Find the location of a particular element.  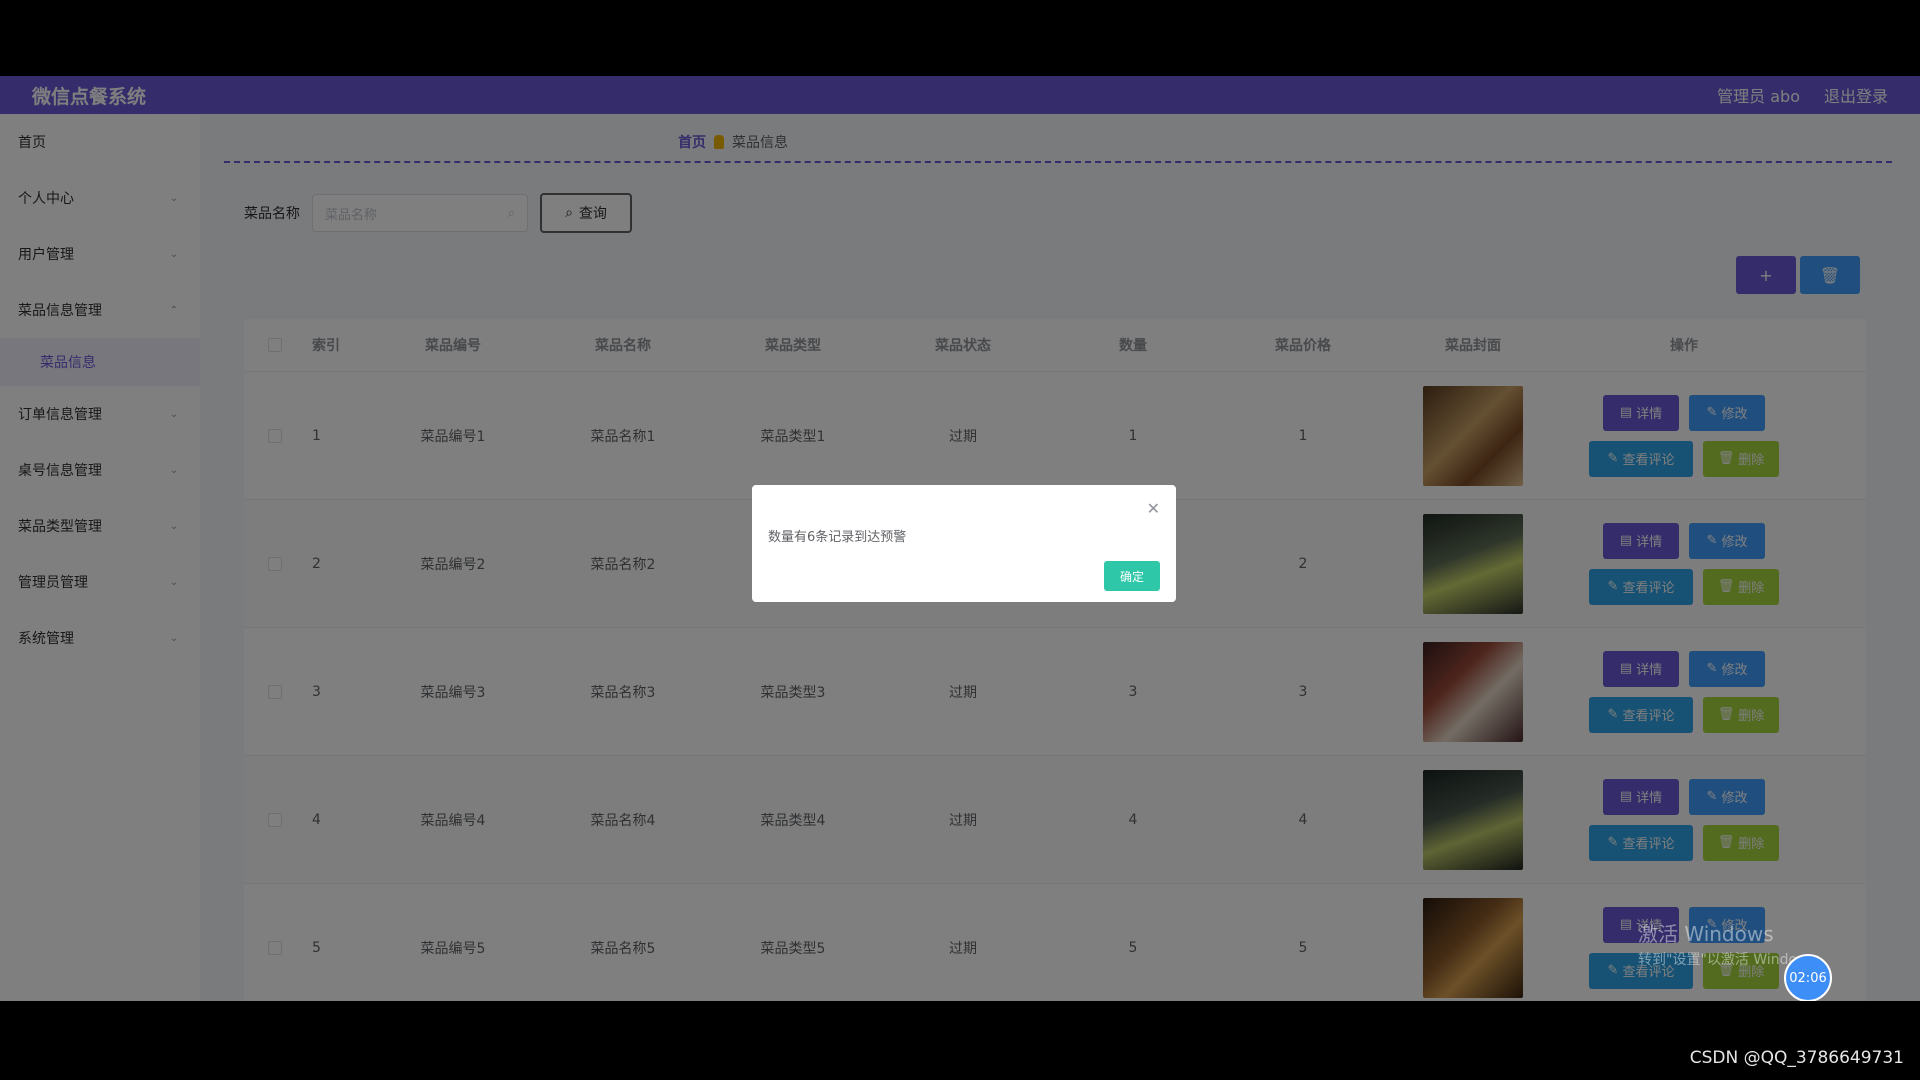

close-icon: ✕ is located at coordinates (1153, 508).